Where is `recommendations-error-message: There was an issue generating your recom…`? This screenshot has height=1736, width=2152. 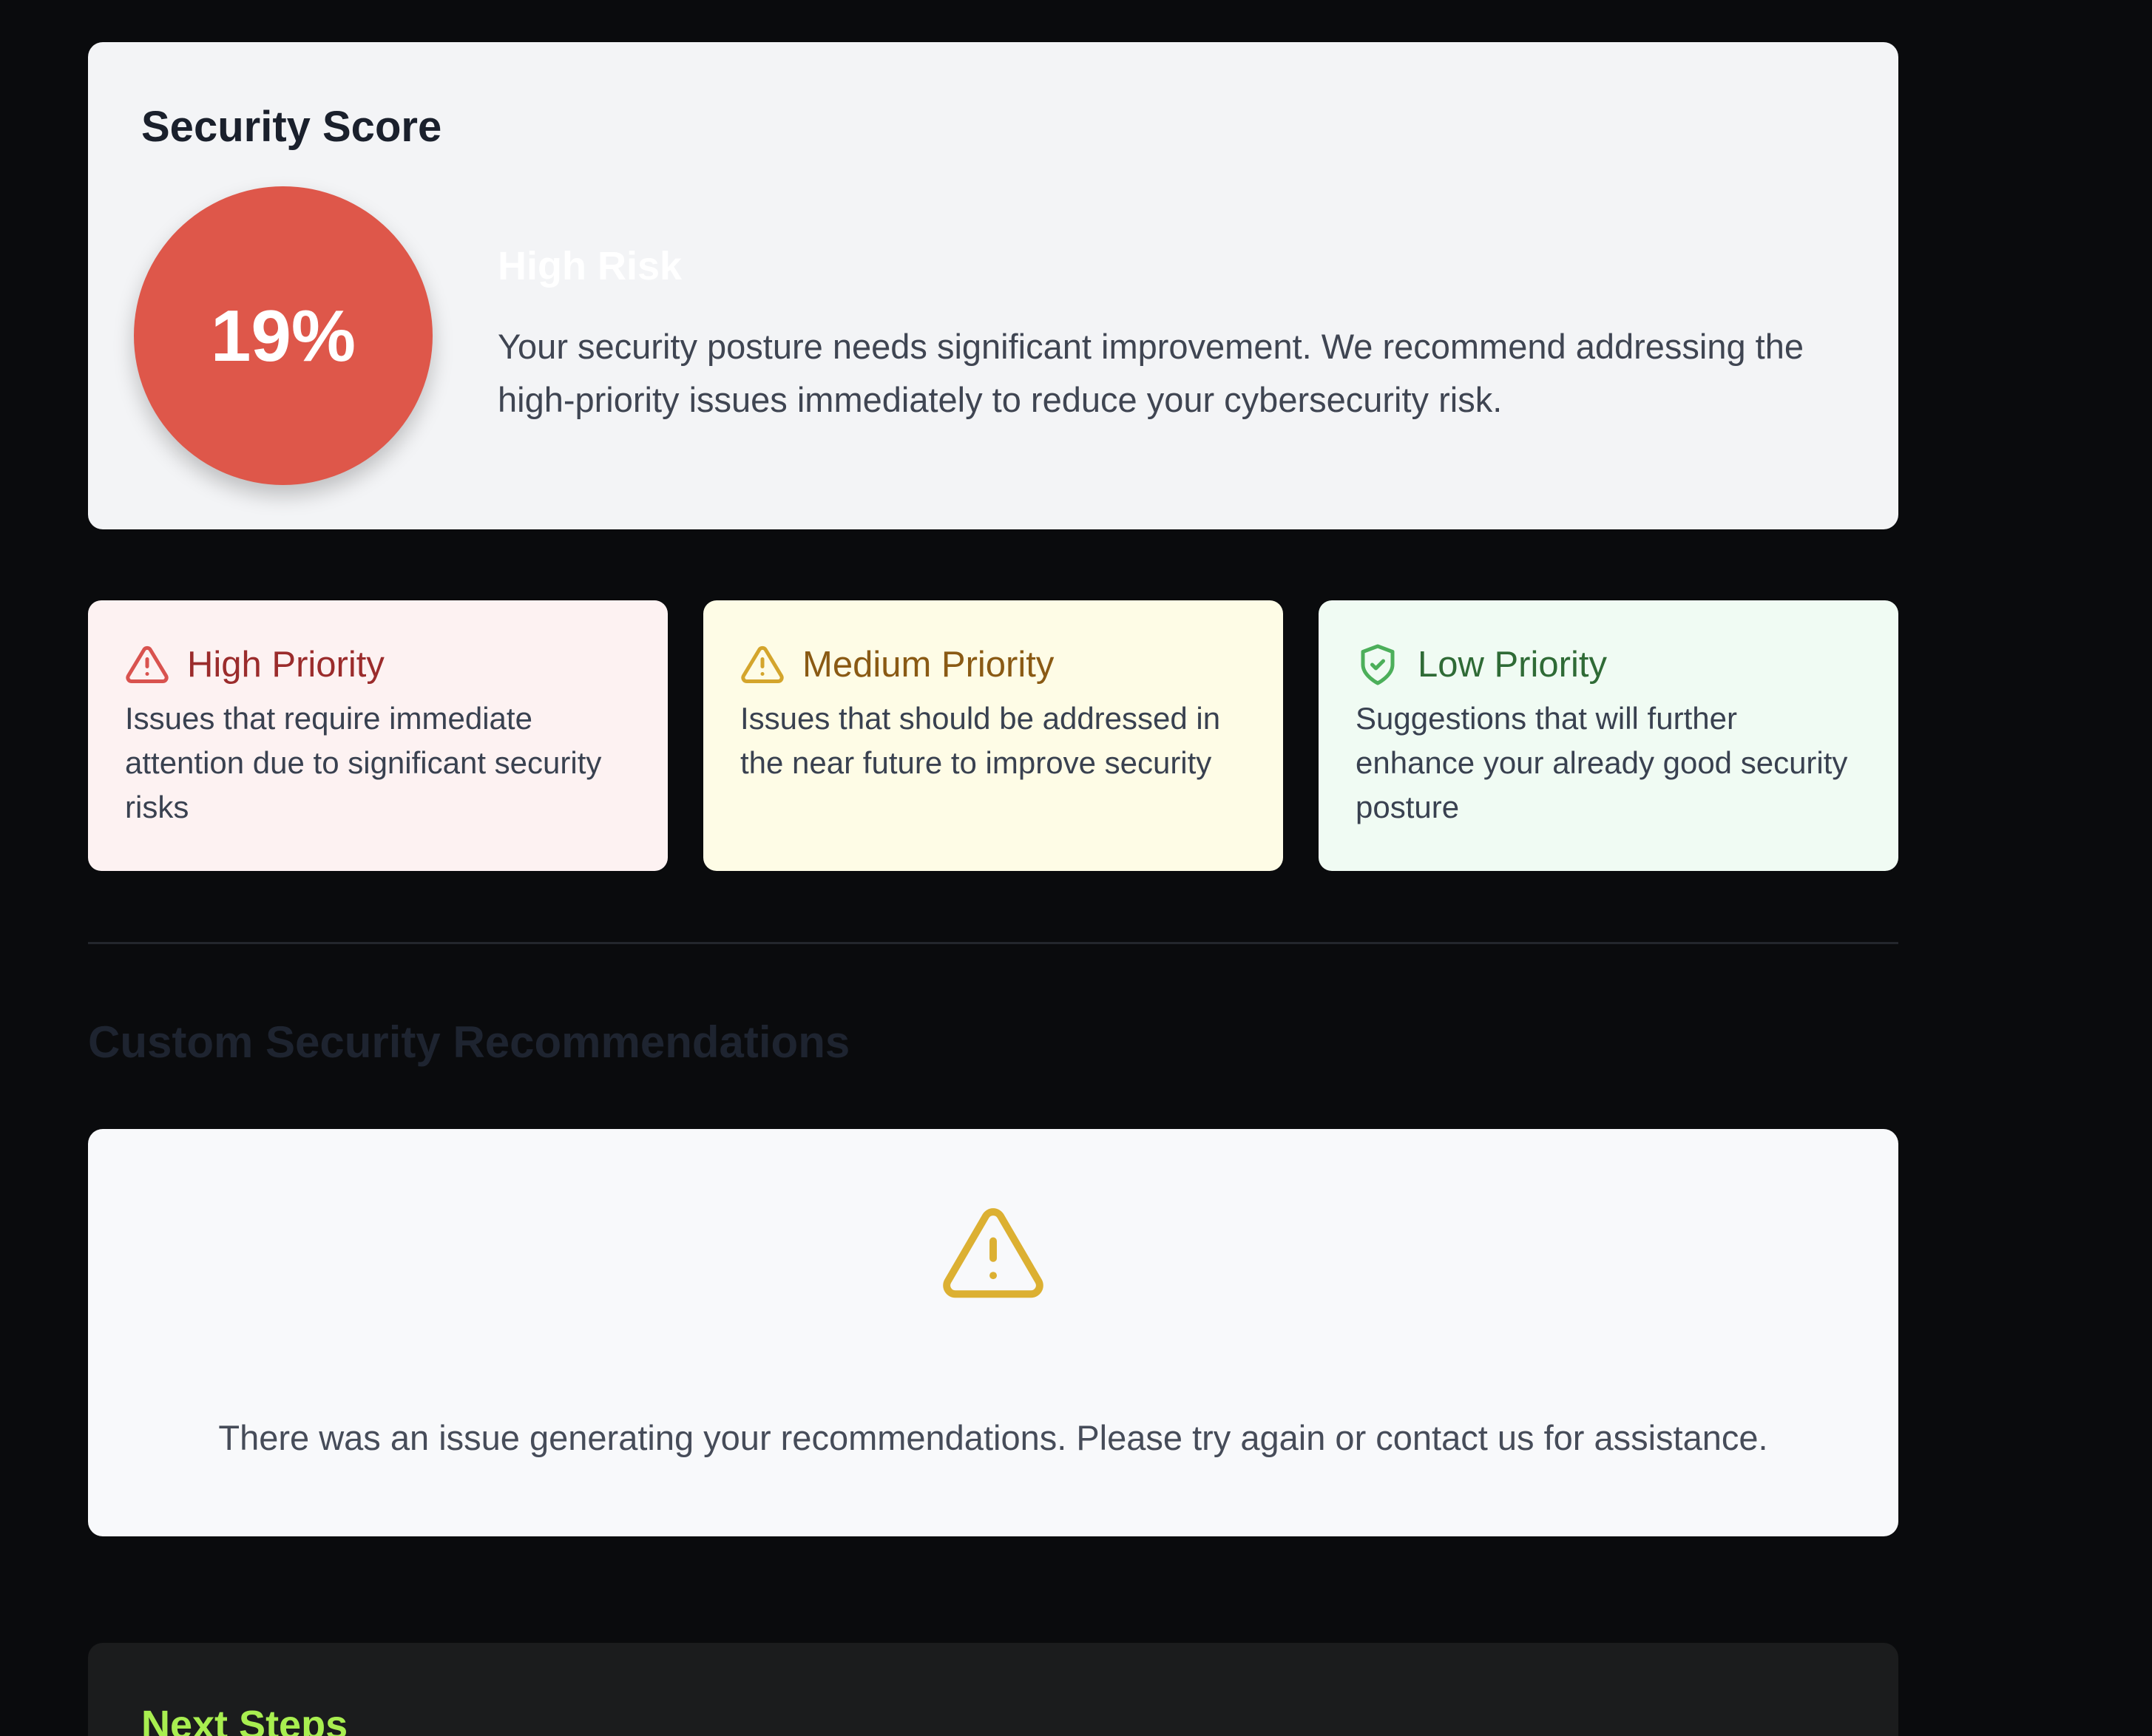 recommendations-error-message: There was an issue generating your recom… is located at coordinates (993, 1437).